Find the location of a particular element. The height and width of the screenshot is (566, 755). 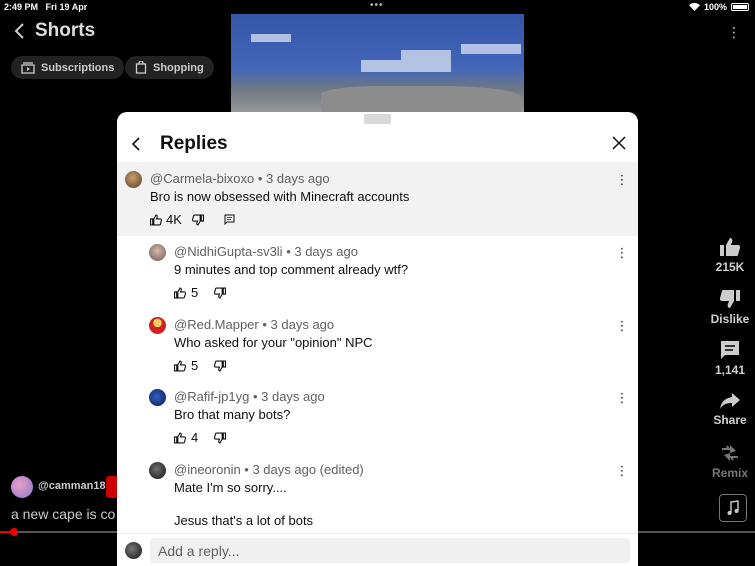

channel-name: @camman18 is located at coordinates (72, 486).